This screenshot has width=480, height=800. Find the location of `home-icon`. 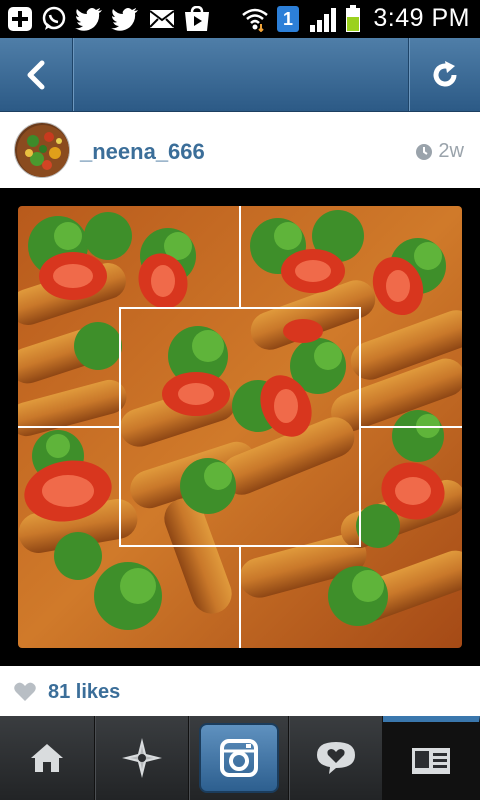

home-icon is located at coordinates (47, 758).